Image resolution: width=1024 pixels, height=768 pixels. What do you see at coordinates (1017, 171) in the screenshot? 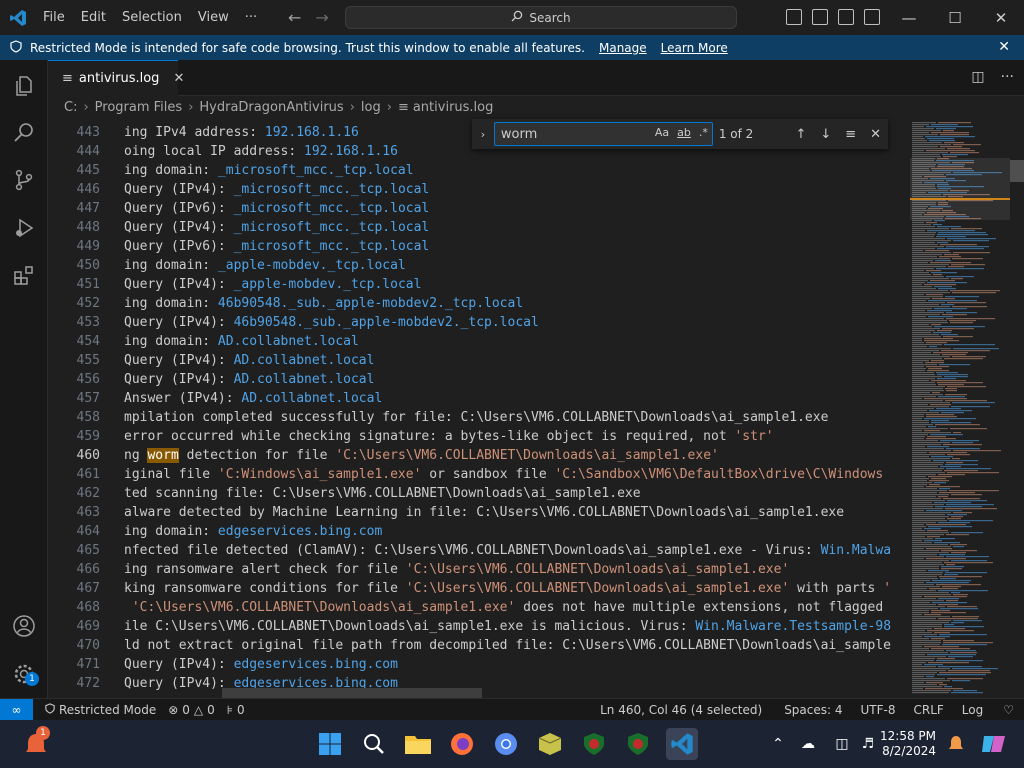
I see `vertical-scroll-thumb` at bounding box center [1017, 171].